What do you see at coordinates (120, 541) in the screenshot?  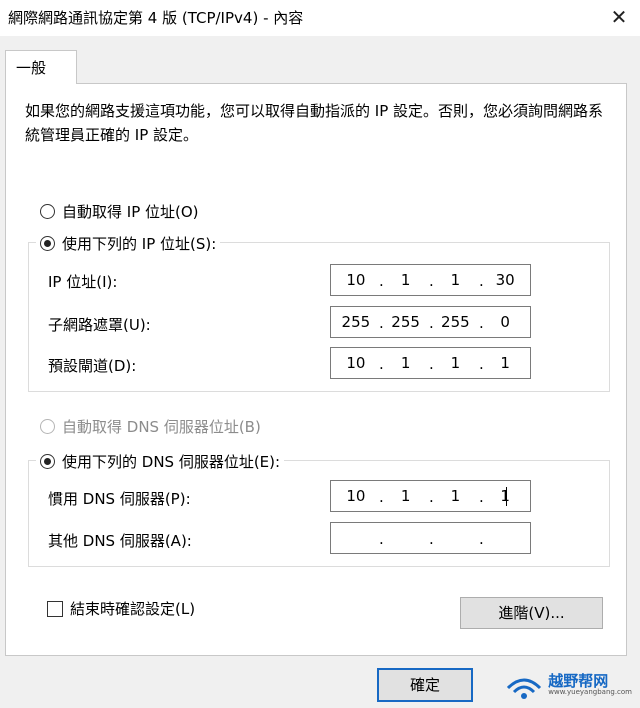 I see `alternate-dns-label: 其他 DNS 伺服器(A):` at bounding box center [120, 541].